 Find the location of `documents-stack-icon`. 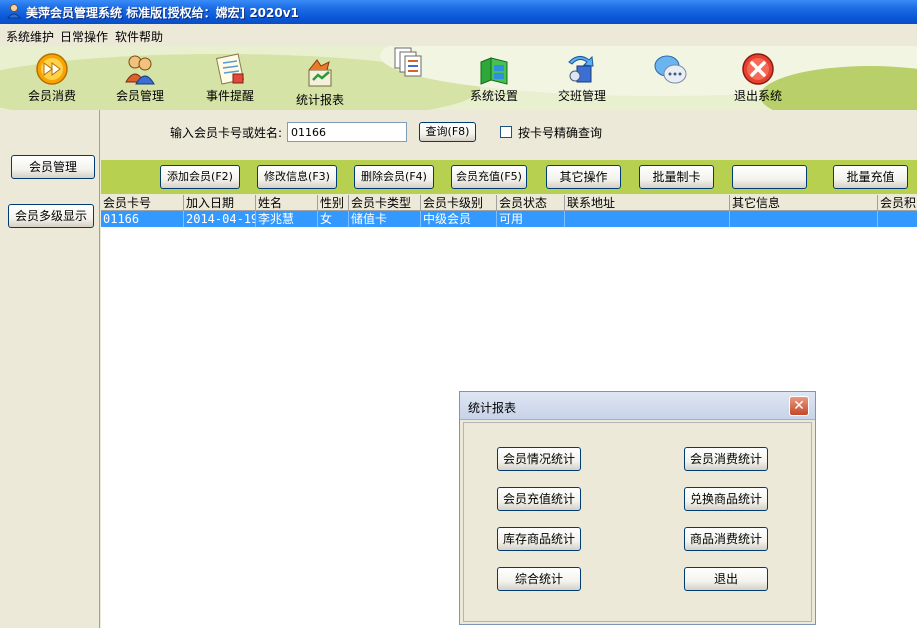

documents-stack-icon is located at coordinates (408, 62).